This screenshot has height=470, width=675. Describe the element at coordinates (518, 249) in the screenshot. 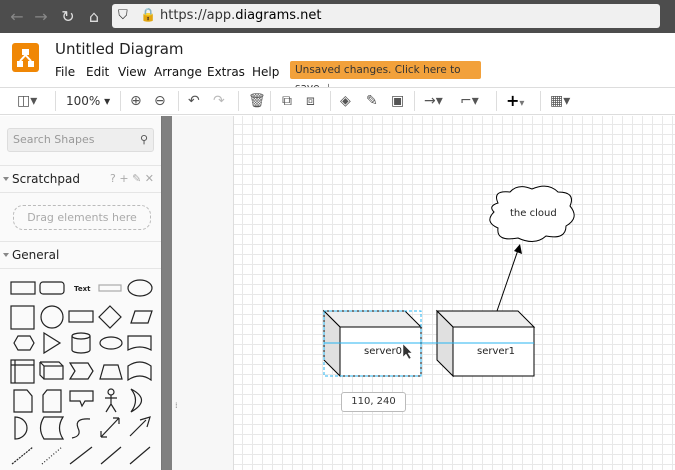

I see `arrowhead-icon` at that location.